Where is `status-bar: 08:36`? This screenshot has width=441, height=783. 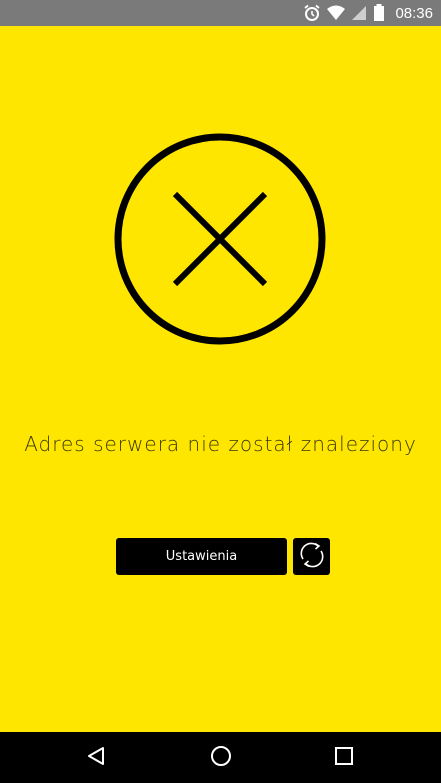
status-bar: 08:36 is located at coordinates (220, 13).